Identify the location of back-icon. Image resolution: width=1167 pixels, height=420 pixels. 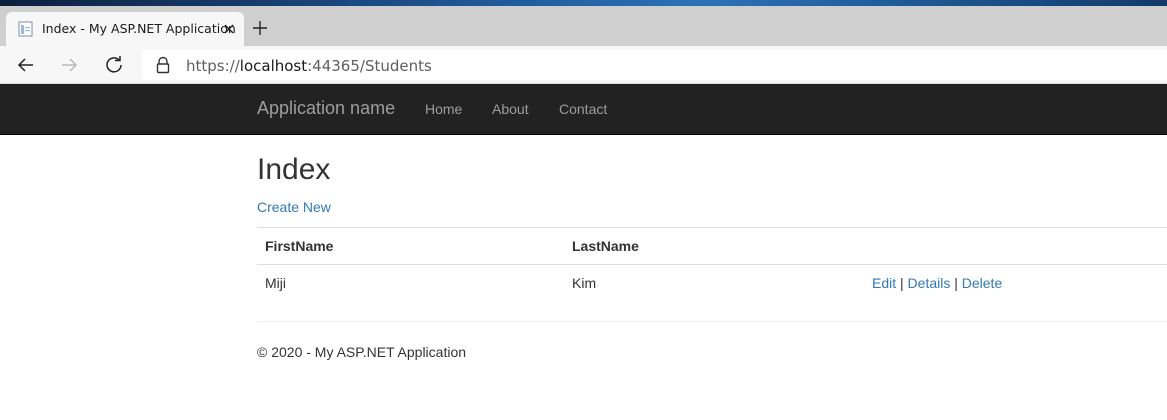
(26, 65).